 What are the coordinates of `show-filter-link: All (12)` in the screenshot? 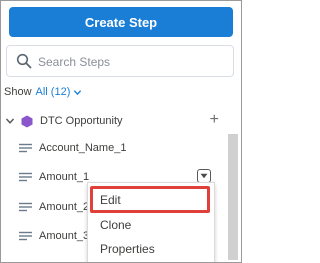 It's located at (53, 92).